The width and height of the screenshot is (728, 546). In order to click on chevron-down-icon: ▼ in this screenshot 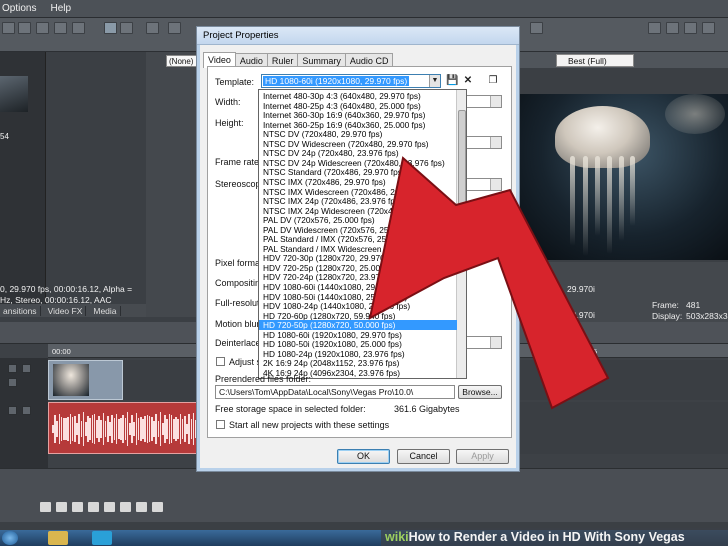, I will do `click(434, 81)`.